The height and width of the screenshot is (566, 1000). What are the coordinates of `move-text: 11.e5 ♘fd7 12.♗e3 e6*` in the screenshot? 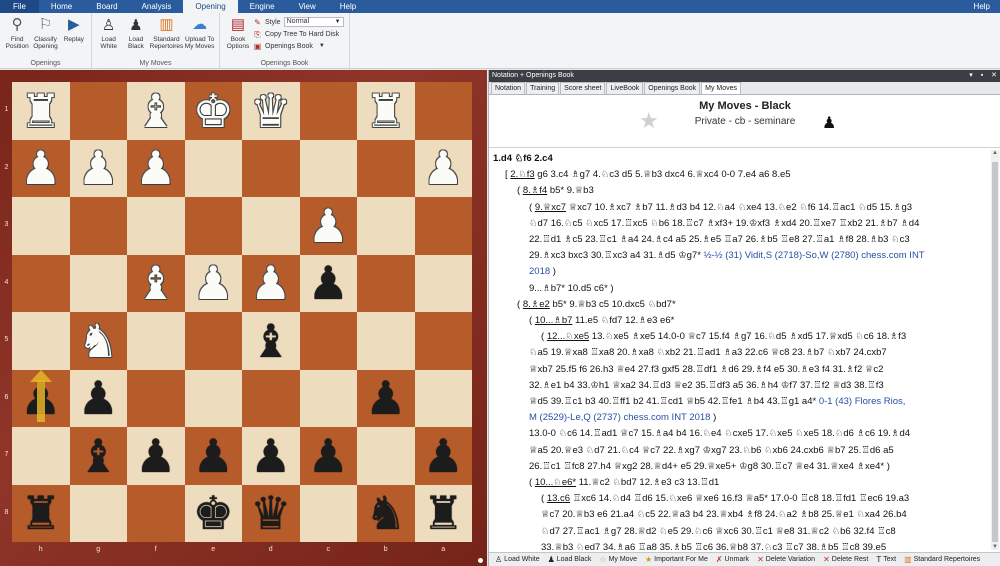 It's located at (623, 320).